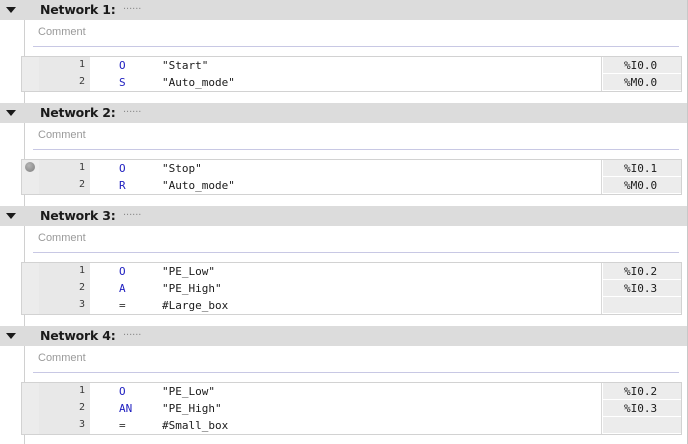 The image size is (688, 444). What do you see at coordinates (351, 185) in the screenshot?
I see `code-line: 2 R "Auto_mode" %M0.0` at bounding box center [351, 185].